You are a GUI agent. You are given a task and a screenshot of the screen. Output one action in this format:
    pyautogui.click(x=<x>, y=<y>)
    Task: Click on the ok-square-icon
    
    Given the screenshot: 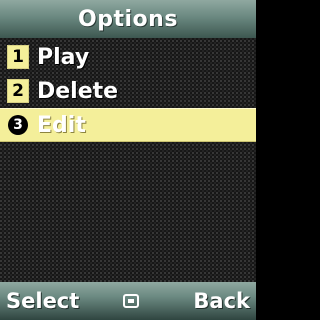 What is the action you would take?
    pyautogui.click(x=131, y=301)
    